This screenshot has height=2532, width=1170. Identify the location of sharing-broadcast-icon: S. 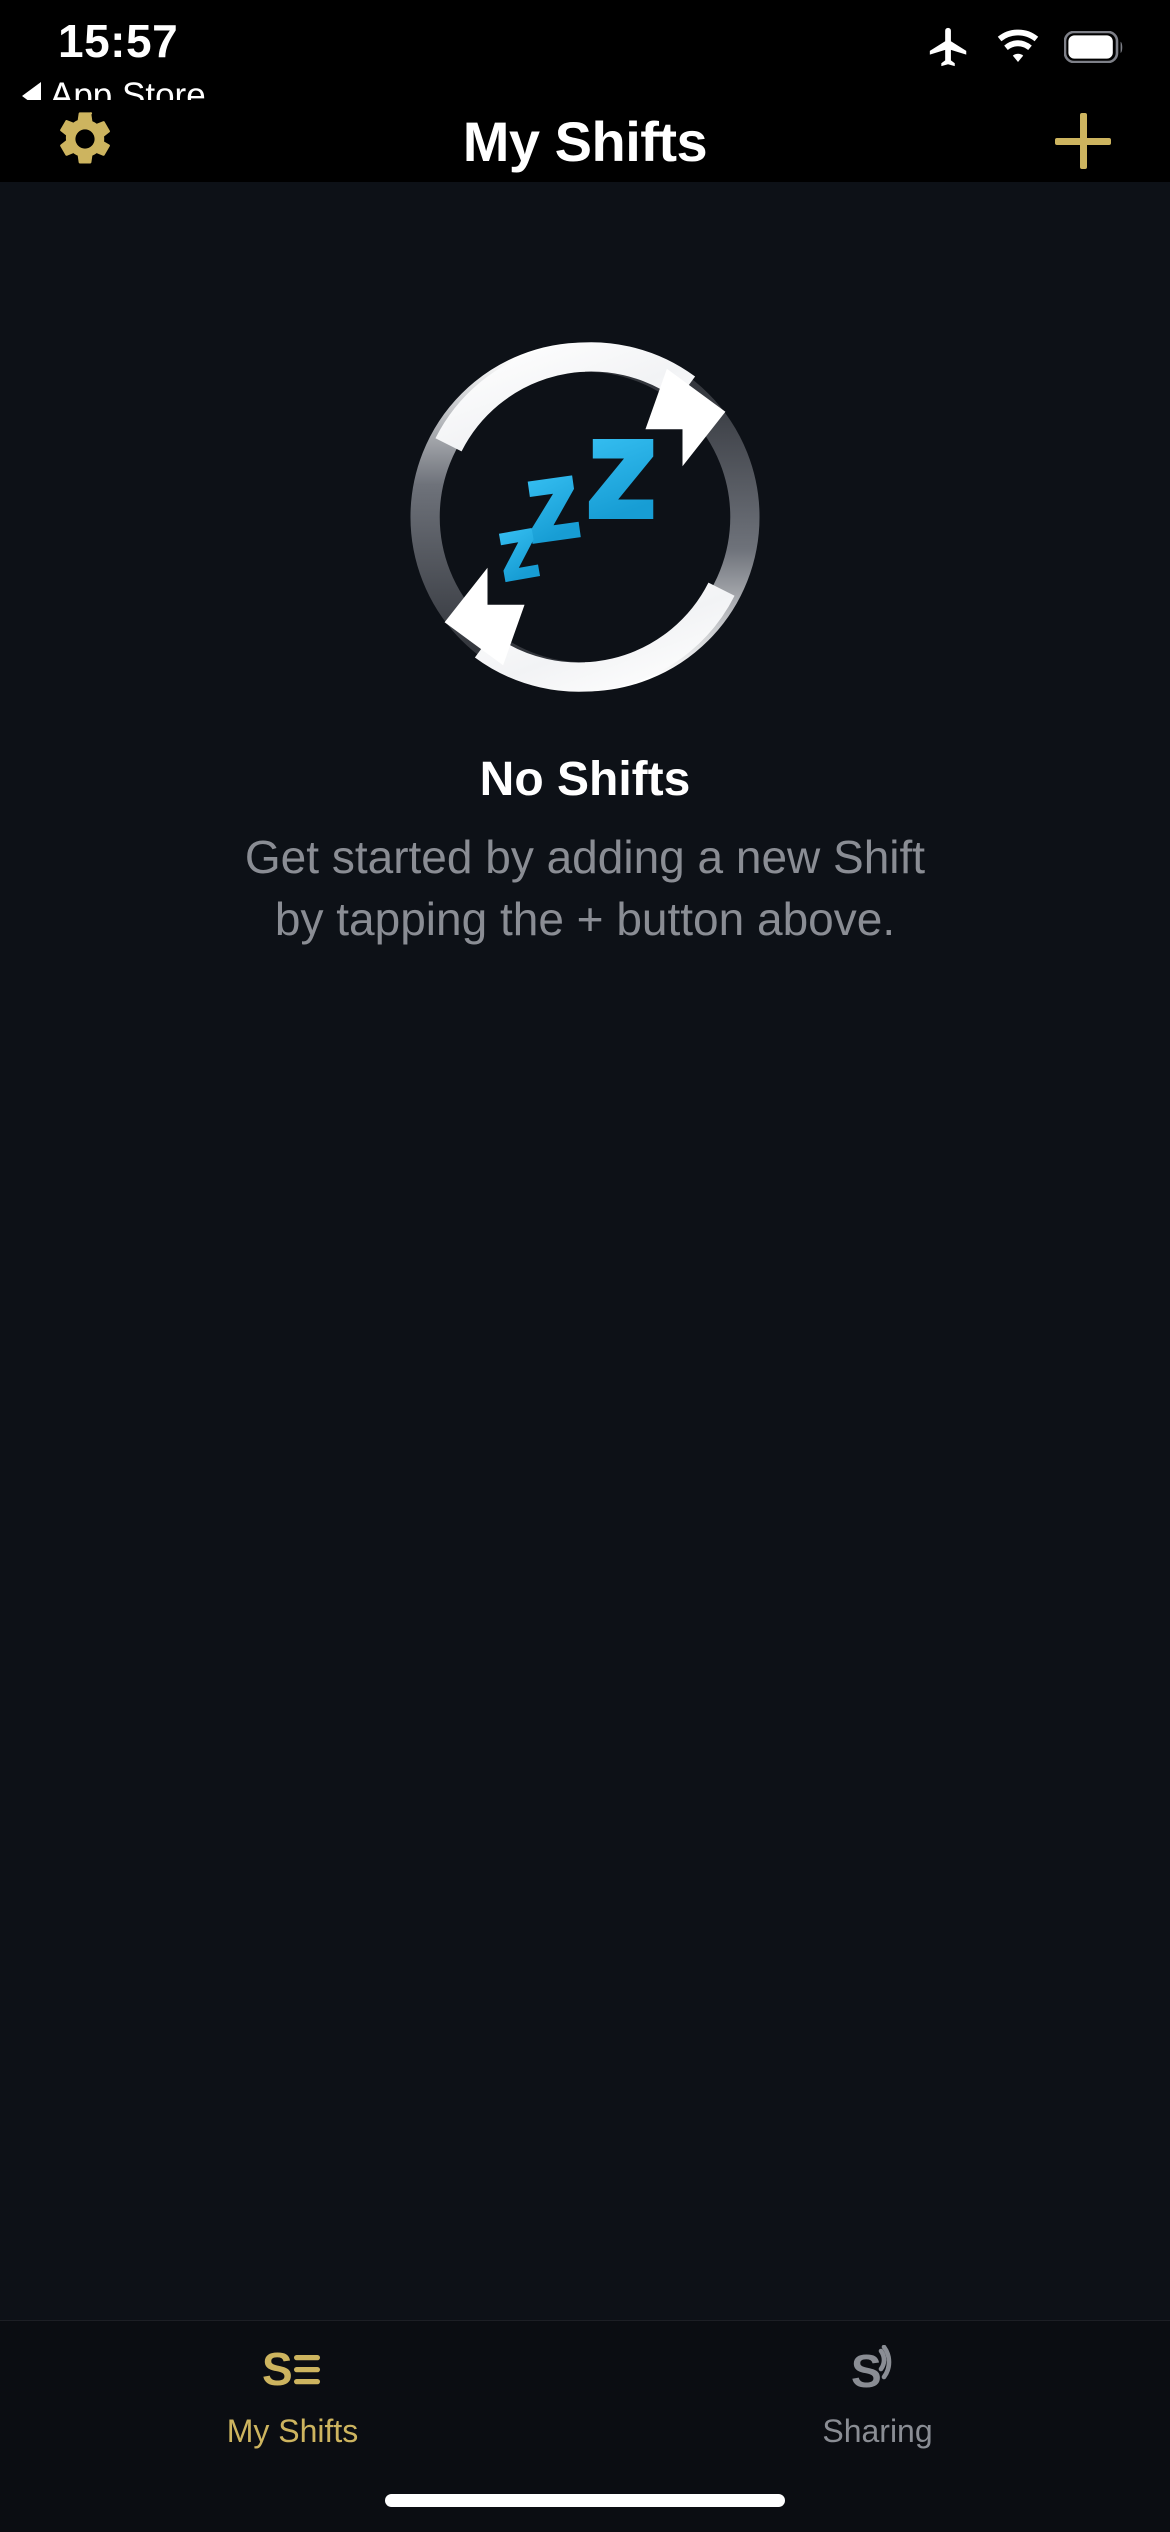
(878, 2370).